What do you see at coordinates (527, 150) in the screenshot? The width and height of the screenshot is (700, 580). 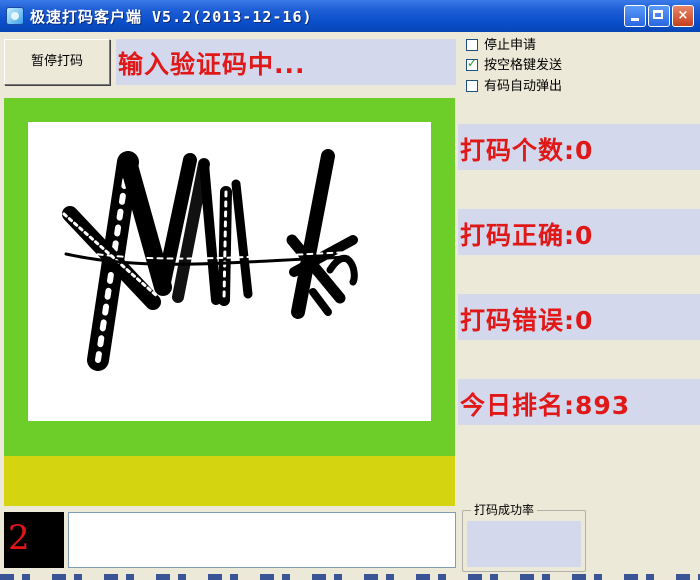 I see `stat-count-label: 打码个数:0` at bounding box center [527, 150].